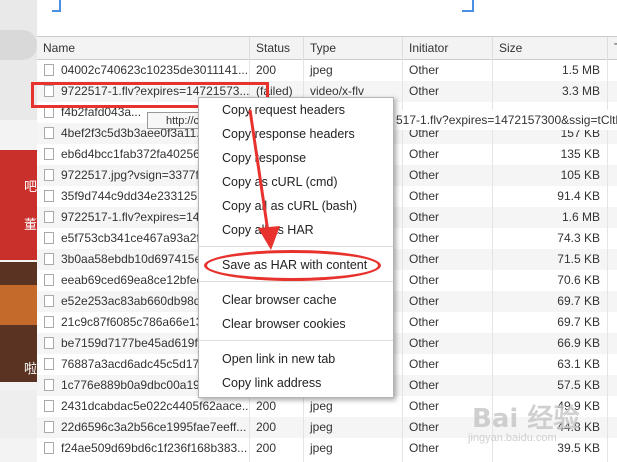 The width and height of the screenshot is (617, 462). What do you see at coordinates (296, 383) in the screenshot?
I see `menu-copy-link-address: Copy link address` at bounding box center [296, 383].